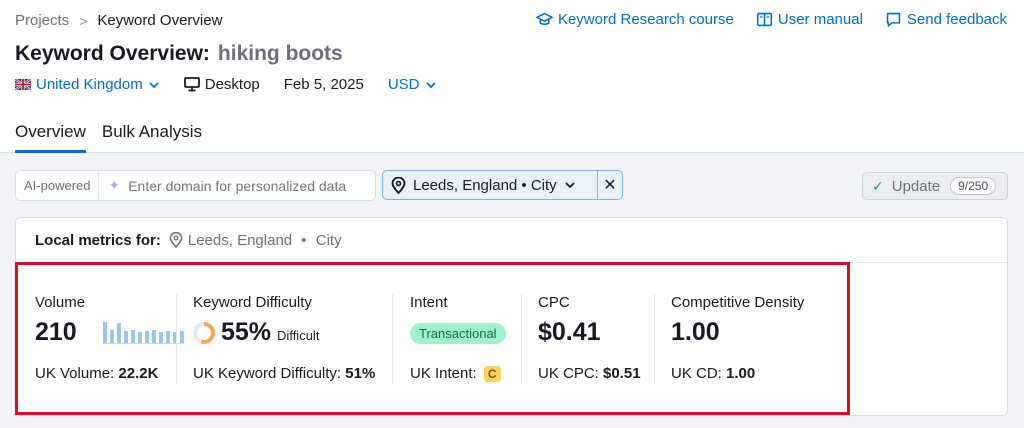 This screenshot has height=428, width=1024. I want to click on kd-value-row: 55% Difficult, so click(256, 332).